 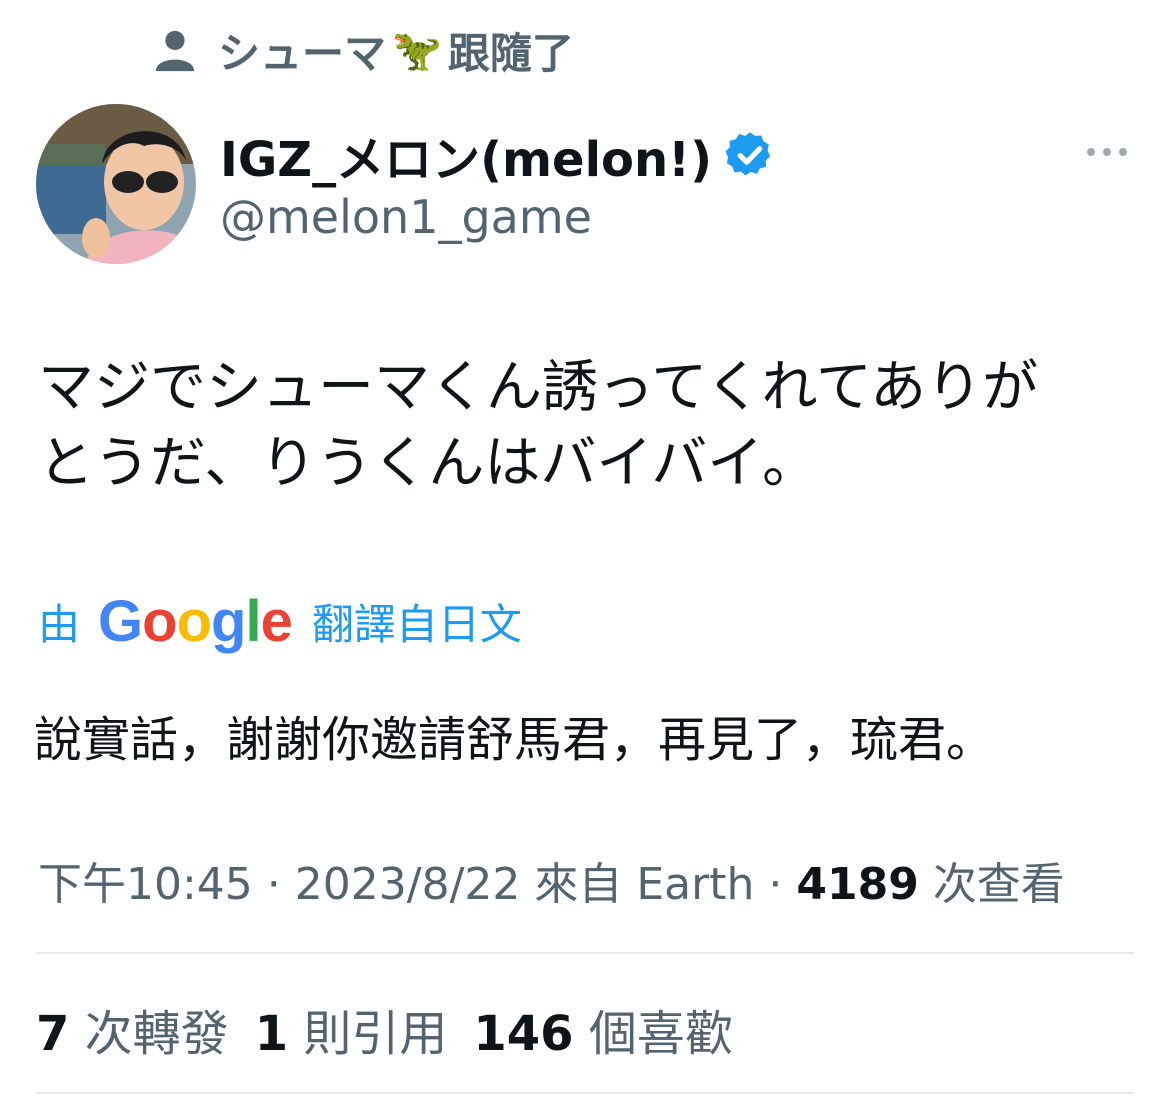 I want to click on likes-stat: 146 個喜歡, so click(x=602, y=1029).